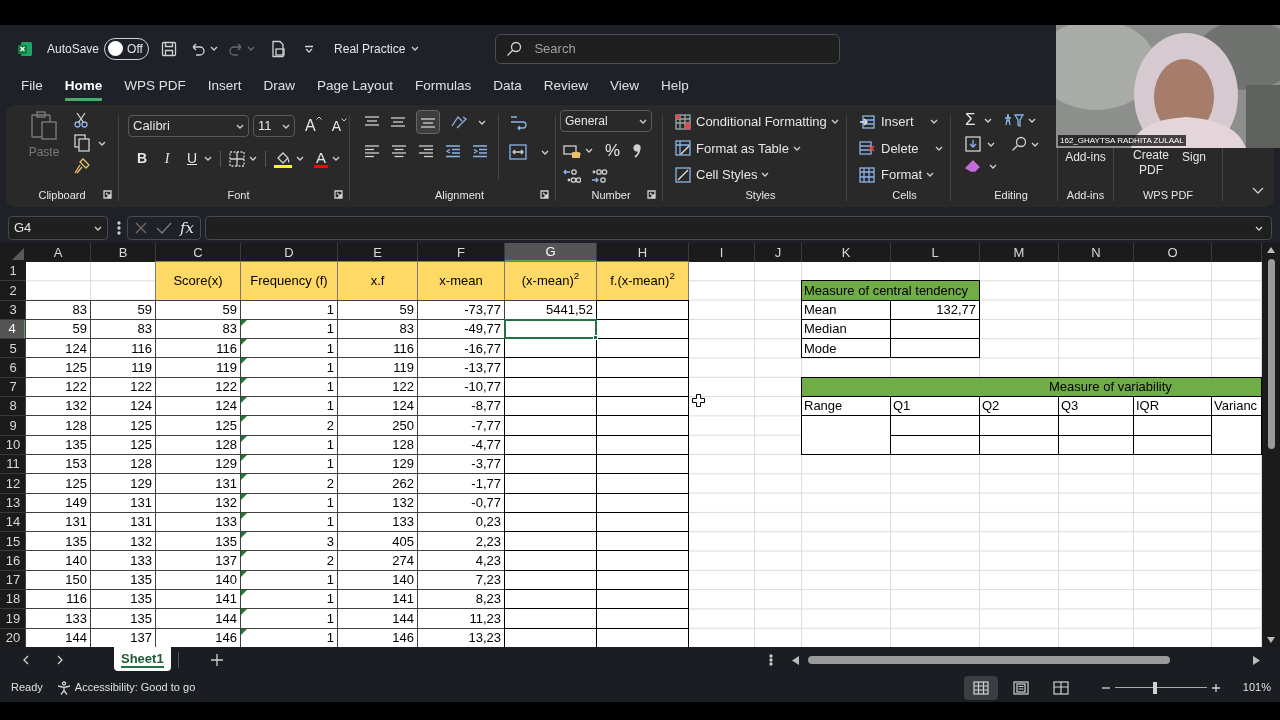 The height and width of the screenshot is (720, 1280). I want to click on zoom-in-icon, so click(1215, 687).